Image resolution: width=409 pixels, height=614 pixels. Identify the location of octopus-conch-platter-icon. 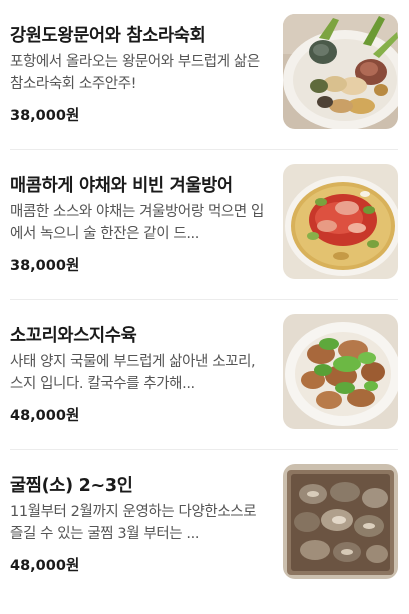
(340, 71).